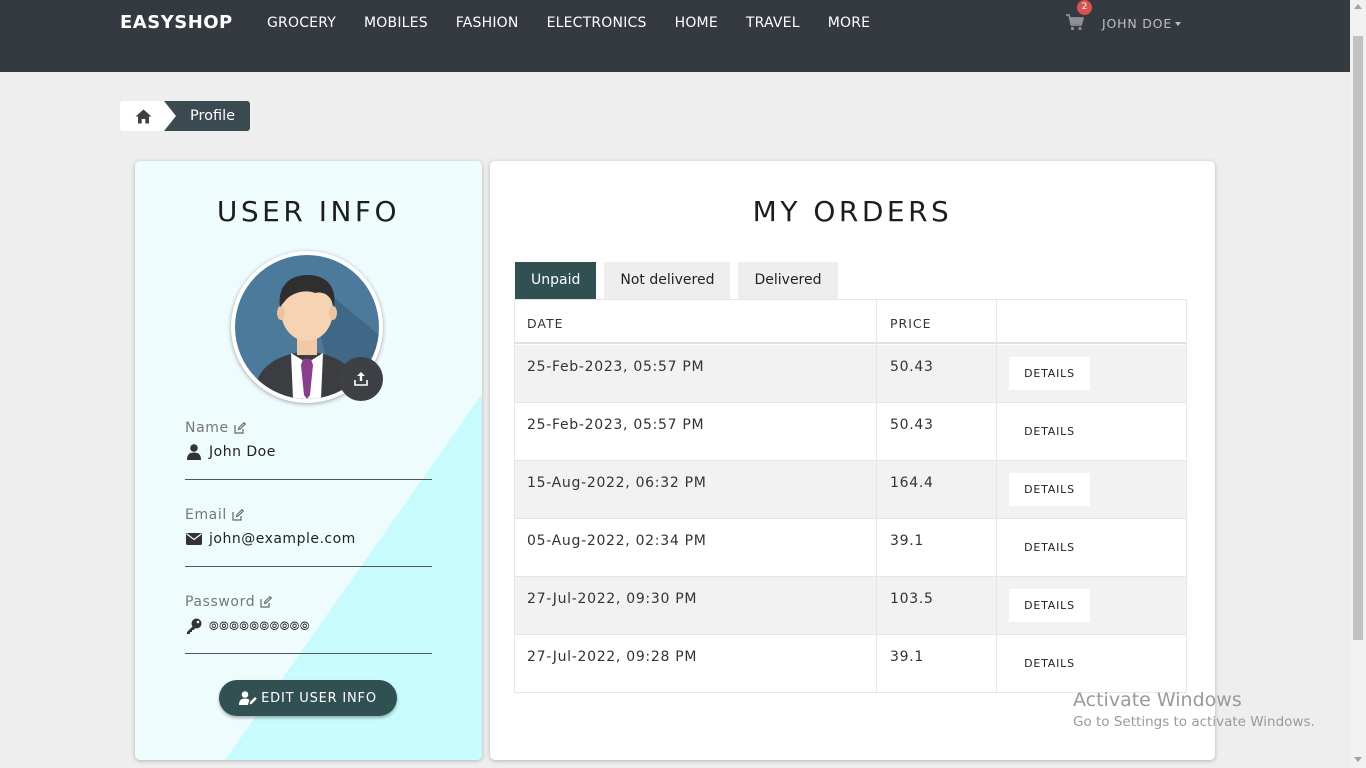 This screenshot has height=768, width=1366. What do you see at coordinates (1194, 722) in the screenshot?
I see `watermark-subtitle: Go to Settings to activate Windows.` at bounding box center [1194, 722].